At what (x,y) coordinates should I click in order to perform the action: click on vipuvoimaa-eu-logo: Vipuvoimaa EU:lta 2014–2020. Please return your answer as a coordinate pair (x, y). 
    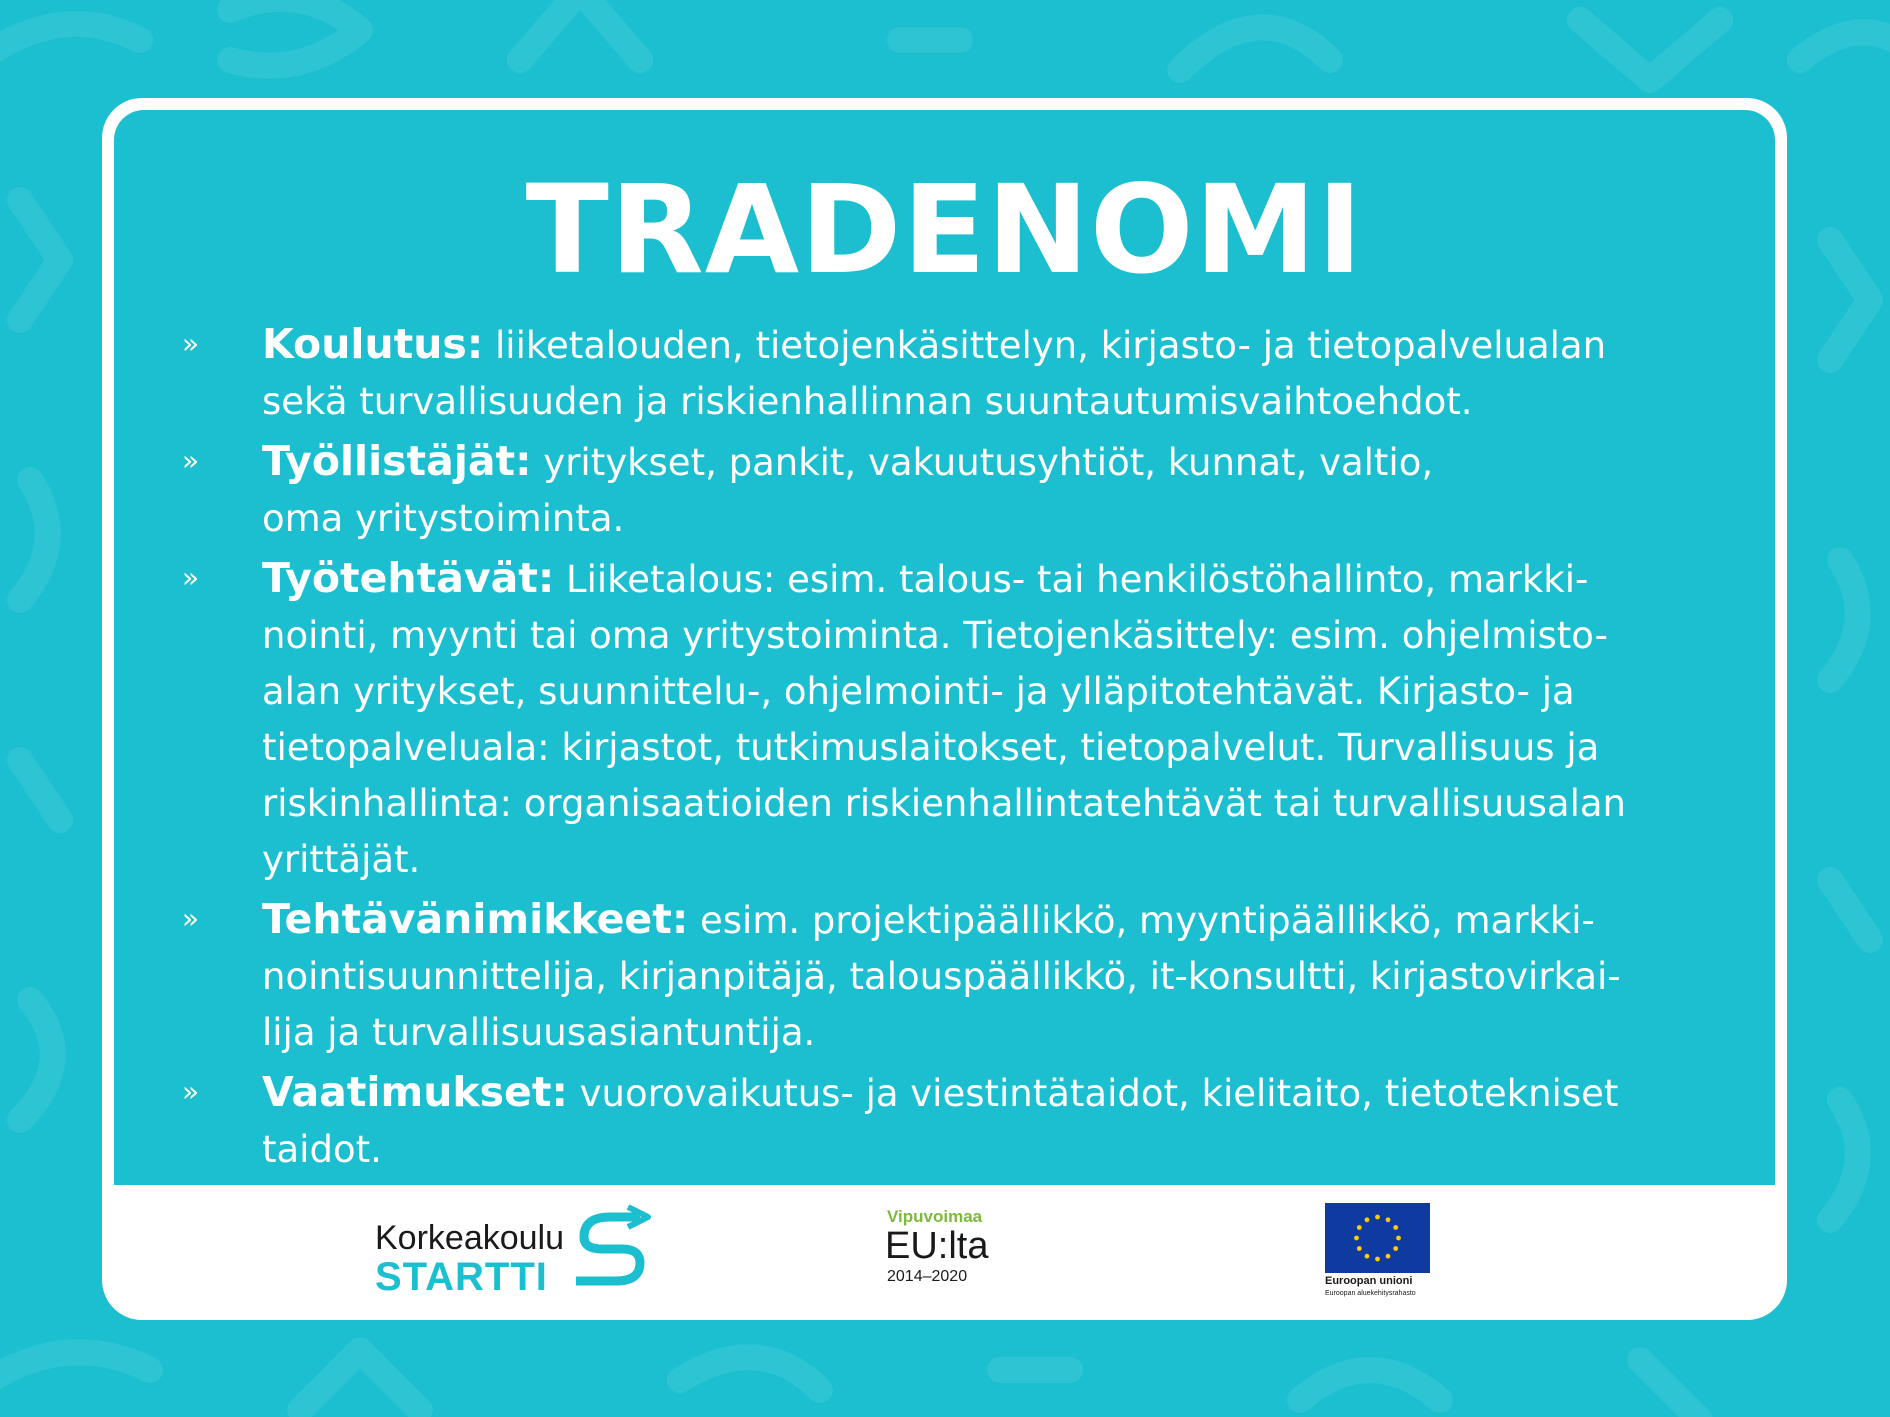
    Looking at the image, I should click on (950, 1252).